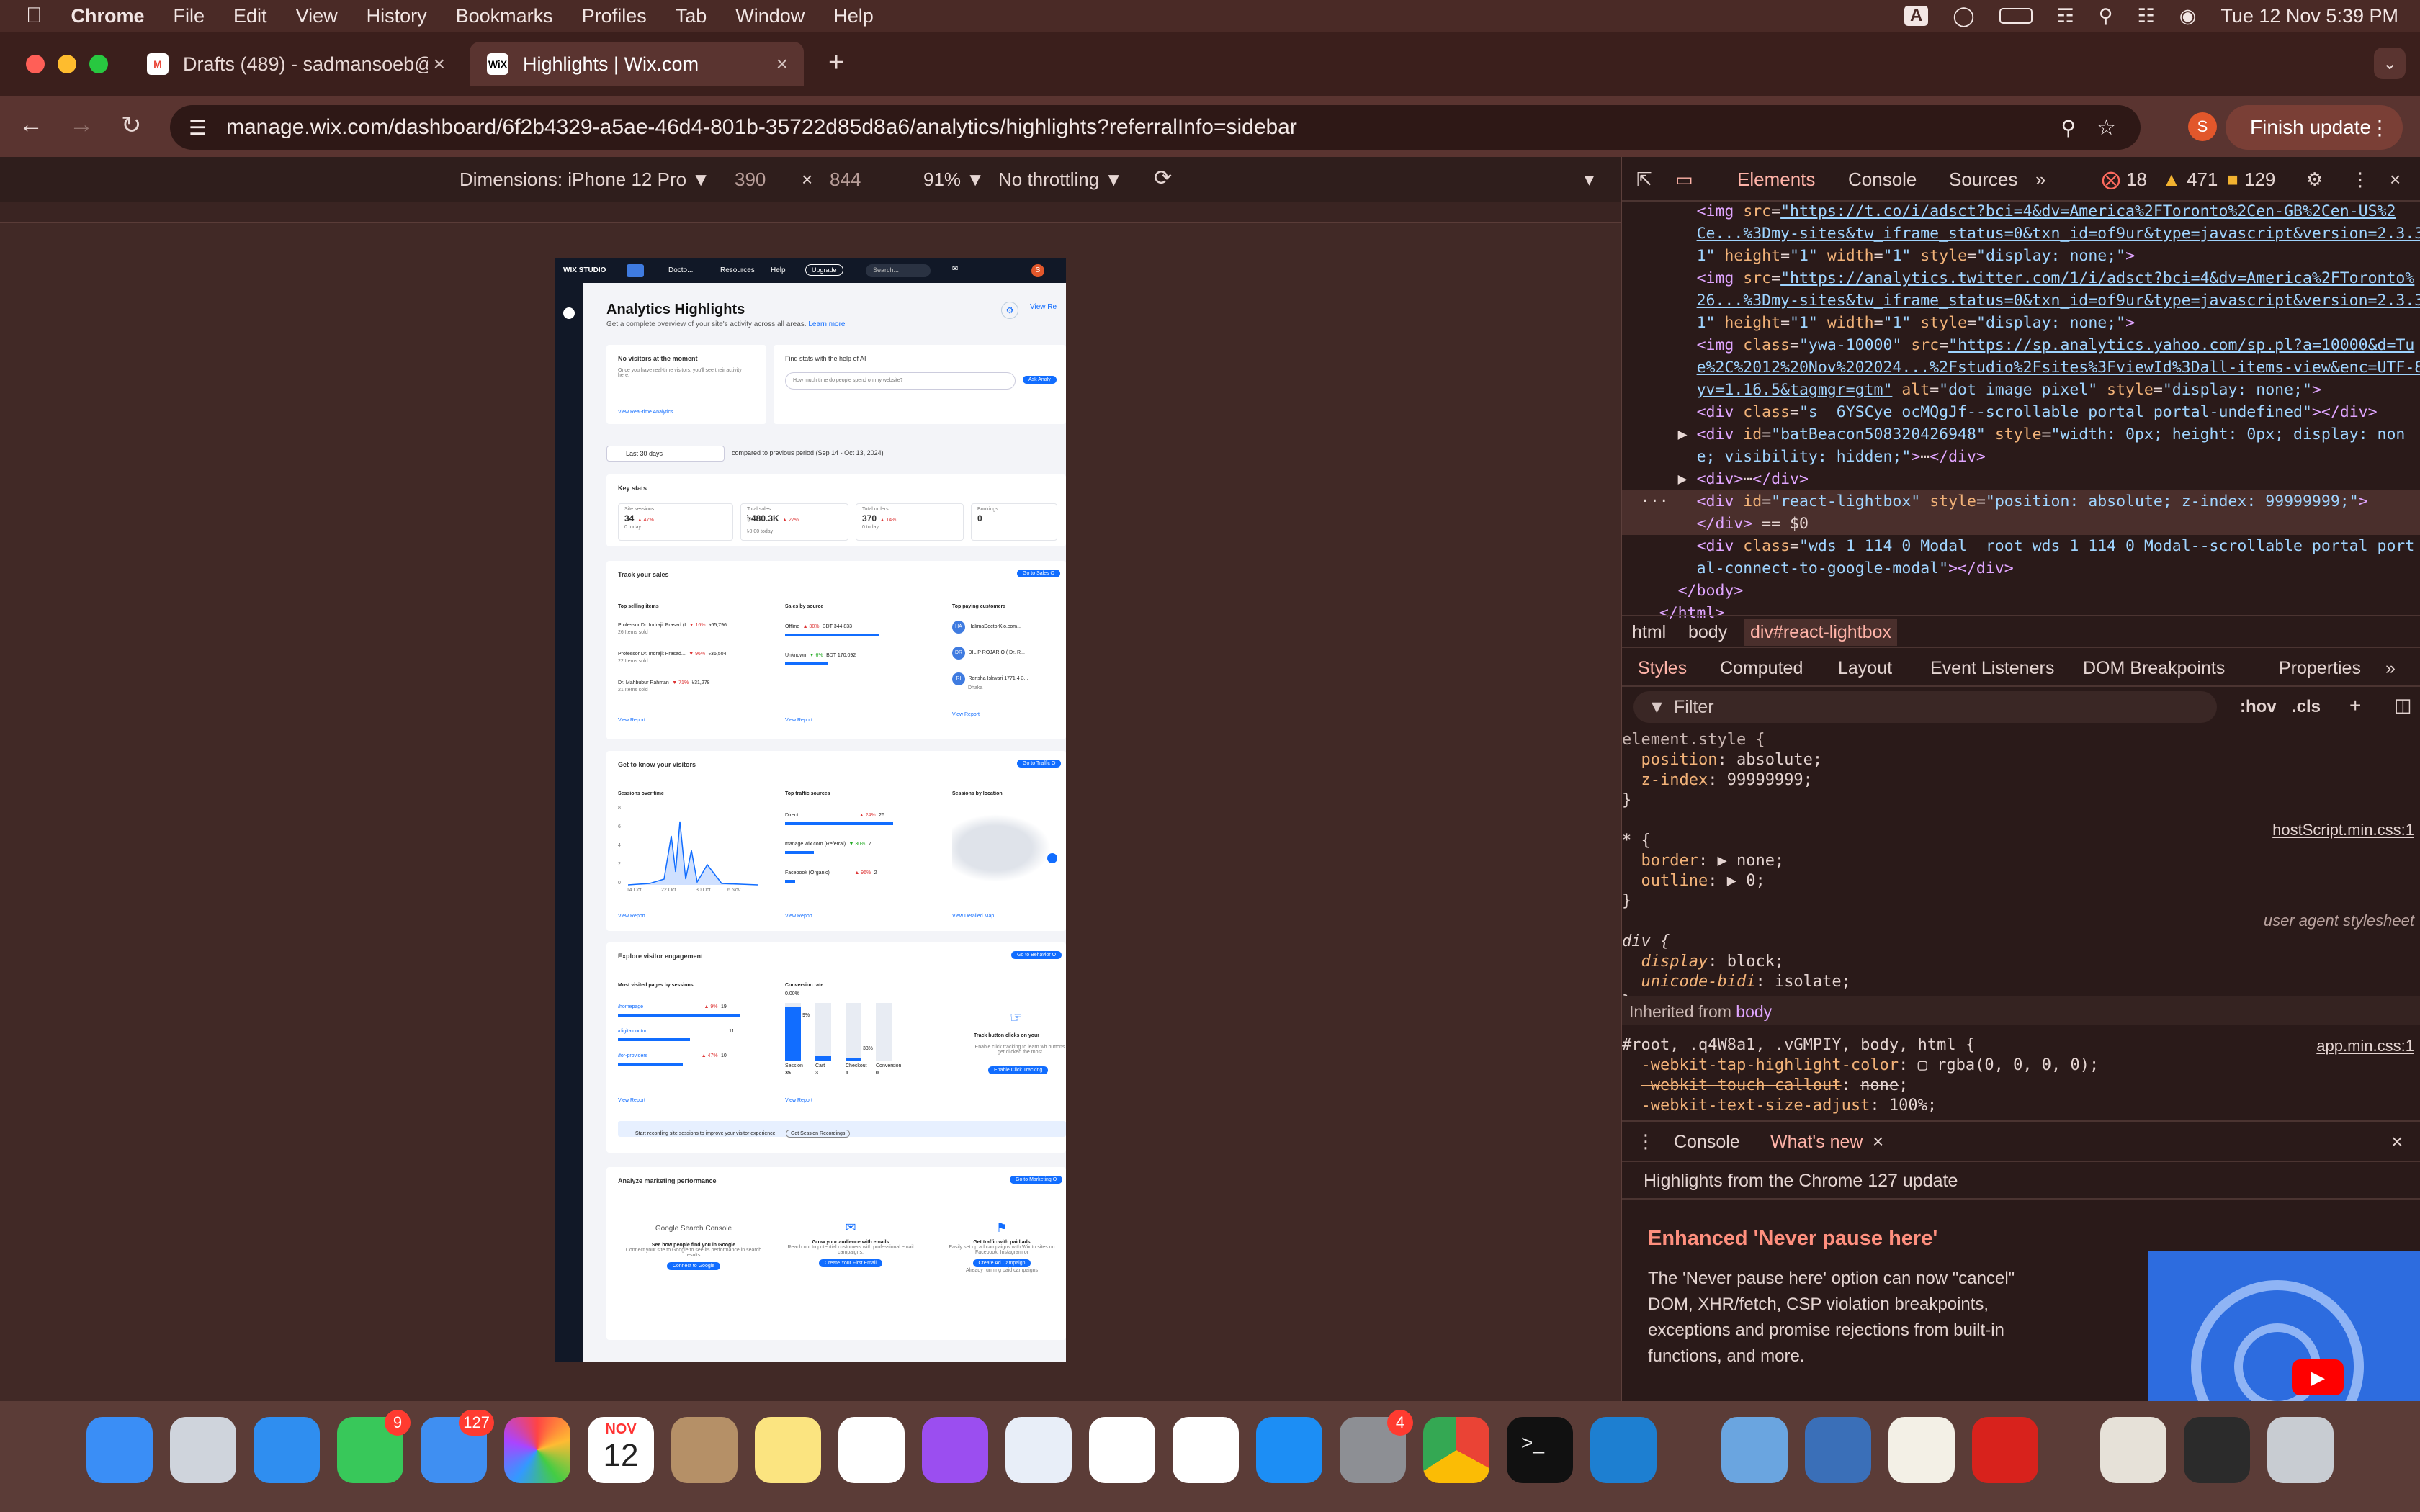 The width and height of the screenshot is (2420, 1512). What do you see at coordinates (1036, 955) in the screenshot?
I see `go-to-behavior-button: Go to Behavior O` at bounding box center [1036, 955].